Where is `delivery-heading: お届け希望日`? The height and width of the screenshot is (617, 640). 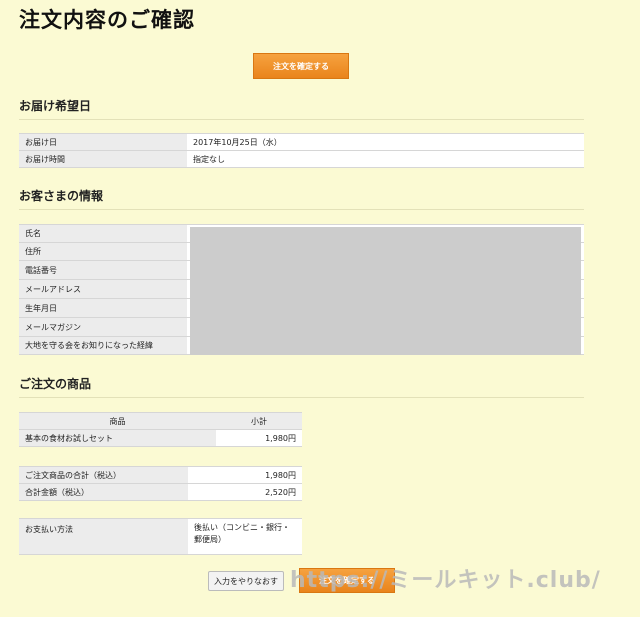 delivery-heading: お届け希望日 is located at coordinates (301, 108).